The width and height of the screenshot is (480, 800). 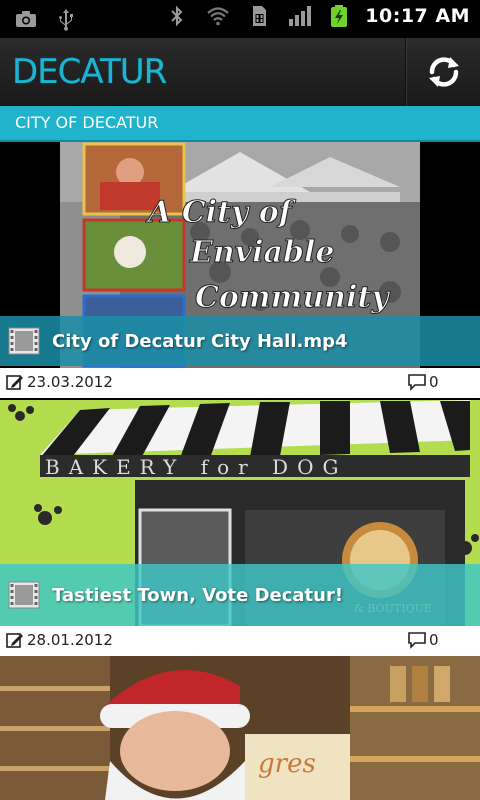 I want to click on svg-text: gres, so click(x=287, y=764).